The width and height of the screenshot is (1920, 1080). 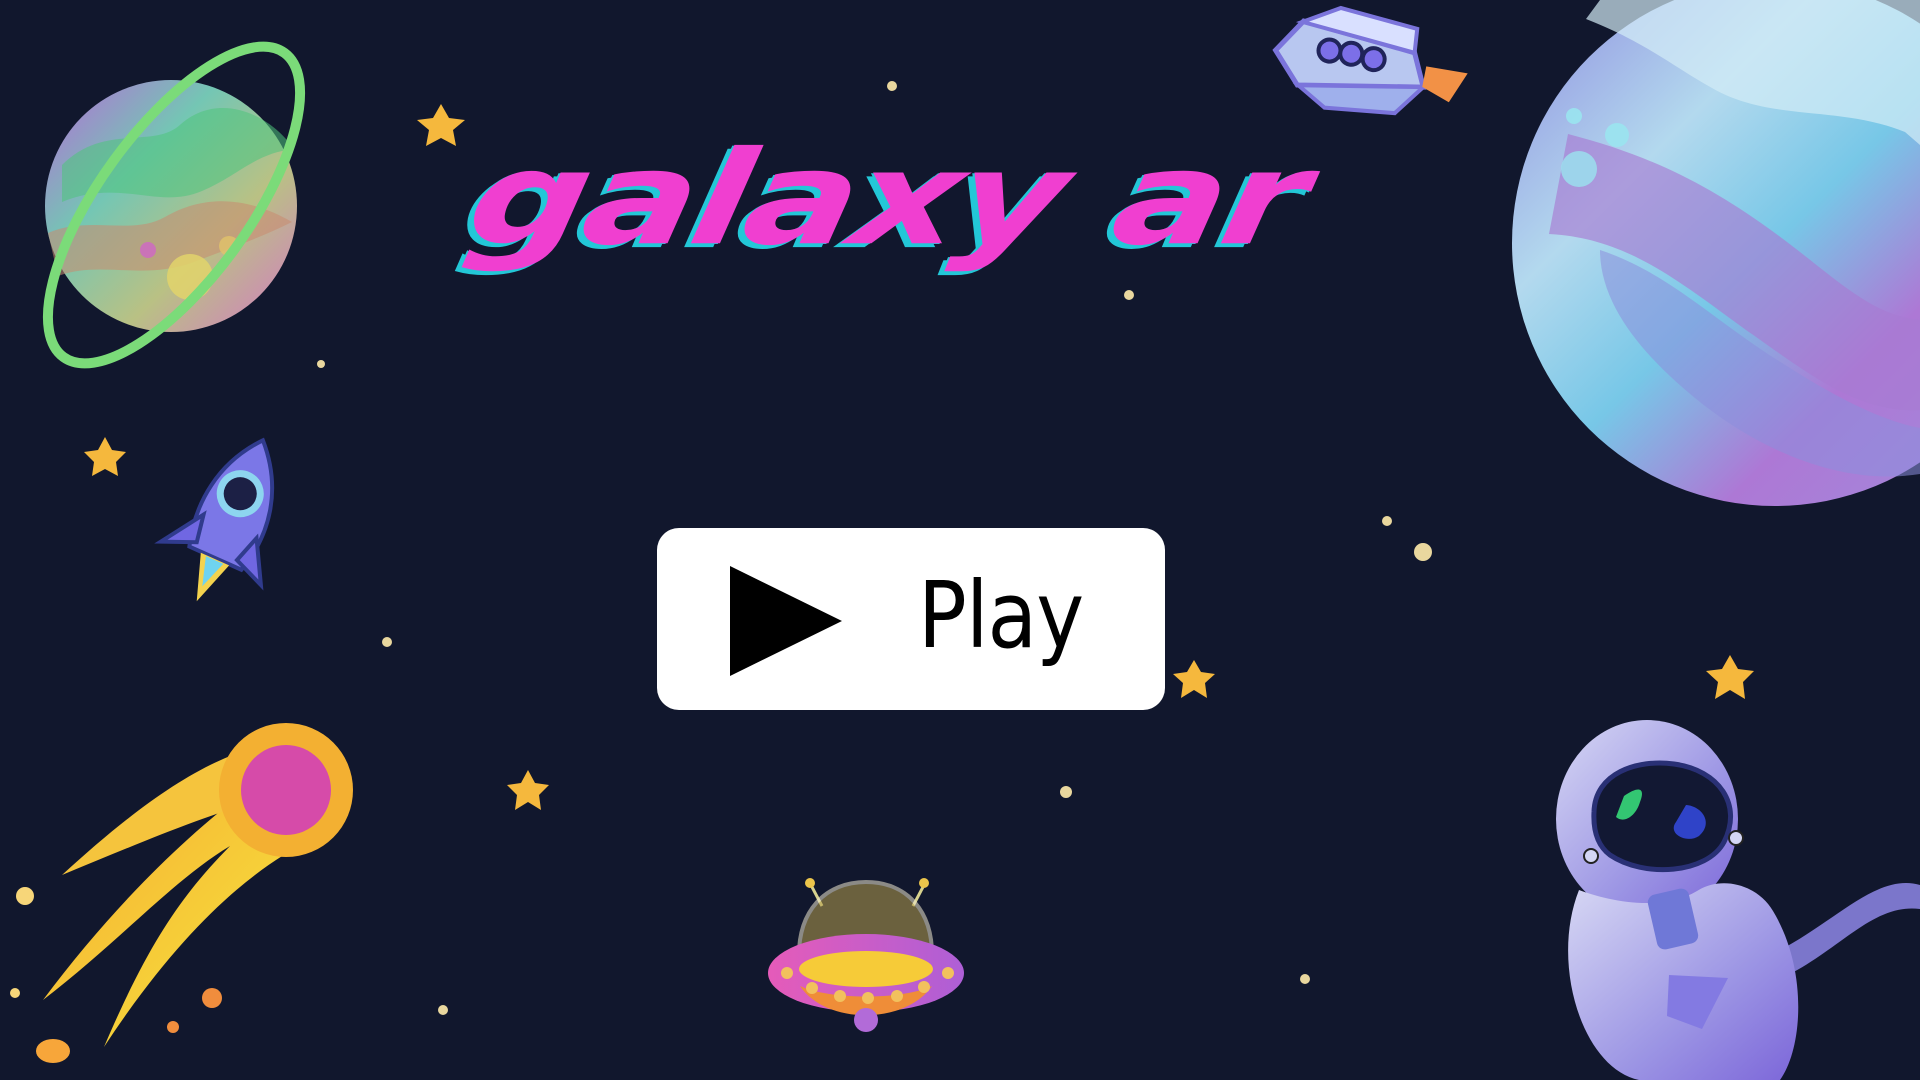 What do you see at coordinates (911, 619) in the screenshot?
I see `play-button: Play` at bounding box center [911, 619].